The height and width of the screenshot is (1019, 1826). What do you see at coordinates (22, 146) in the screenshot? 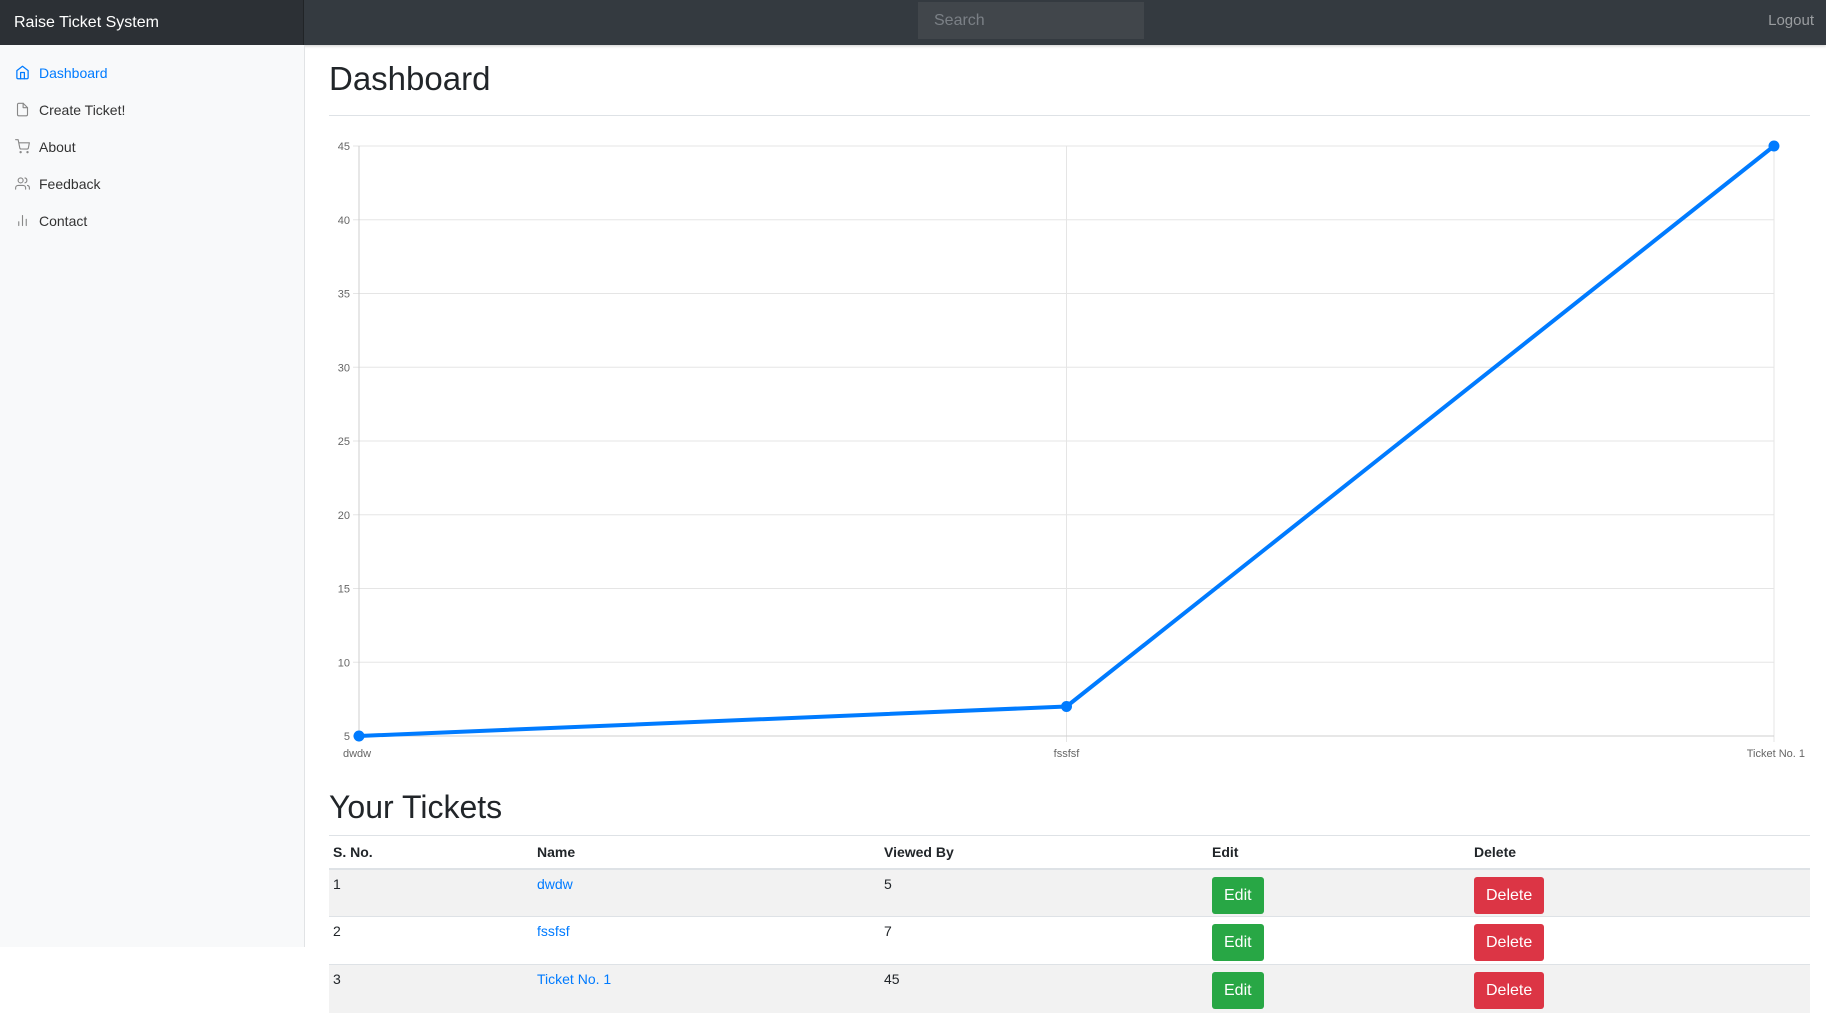
I see `cart-icon` at bounding box center [22, 146].